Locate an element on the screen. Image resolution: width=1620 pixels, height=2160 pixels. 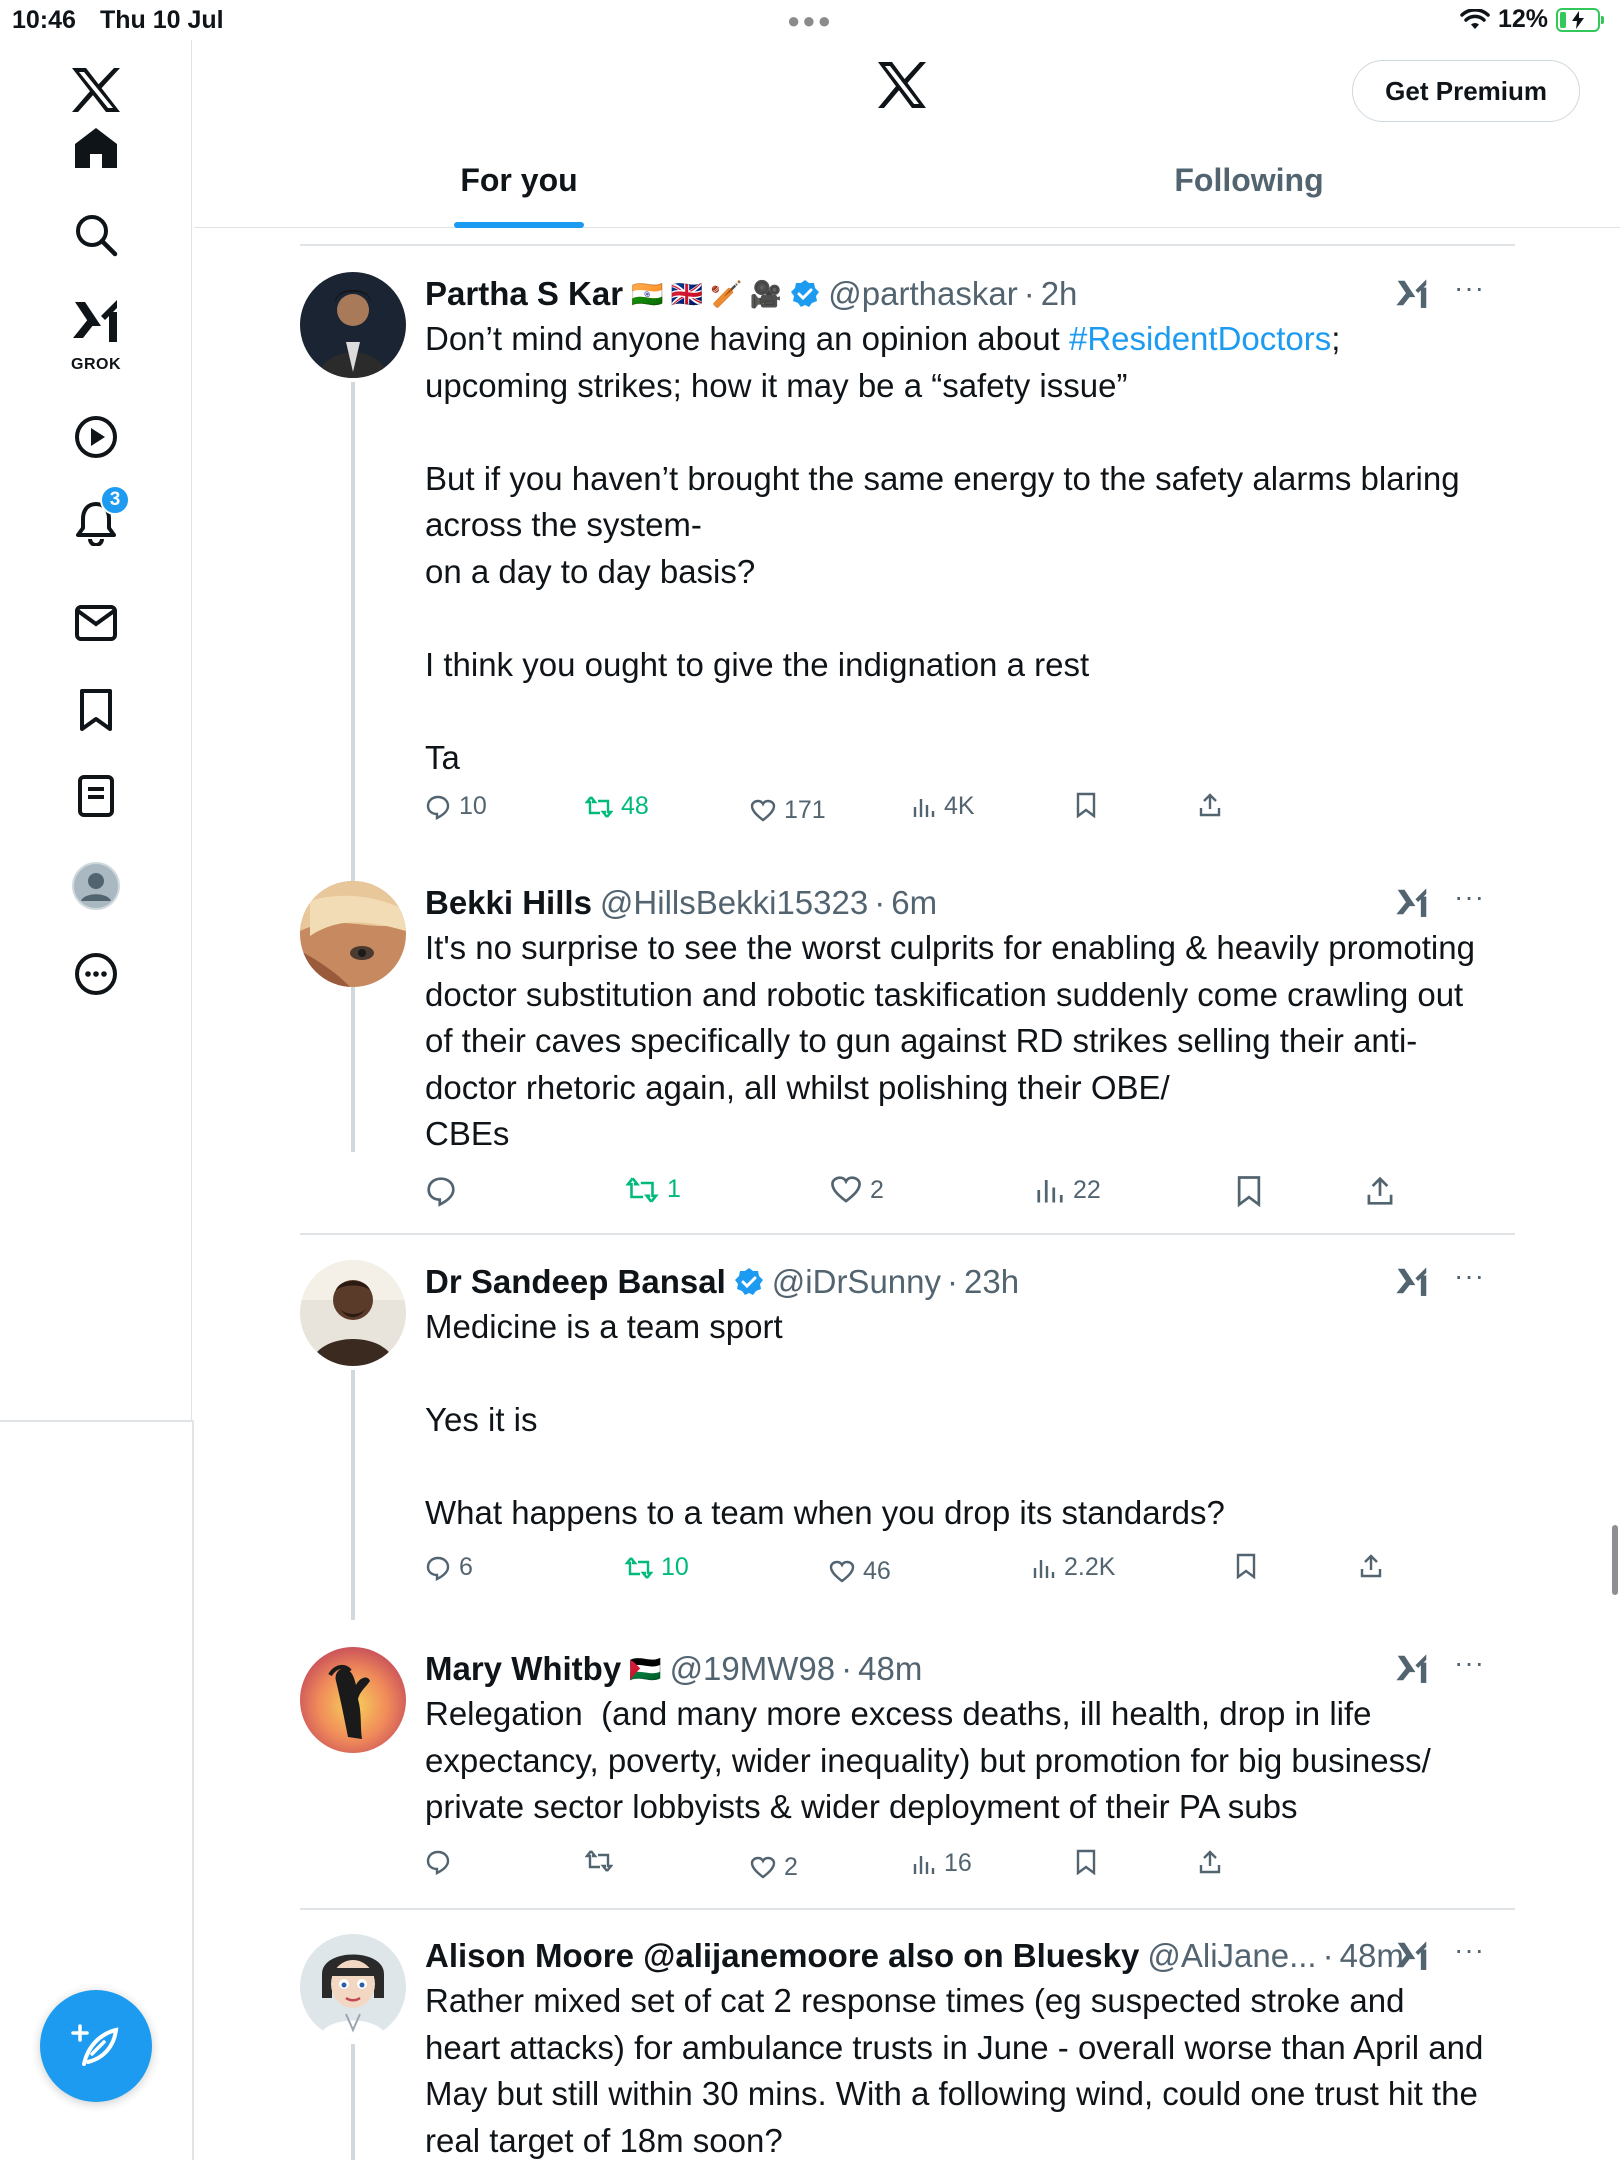
like-button: 46 is located at coordinates (860, 1571).